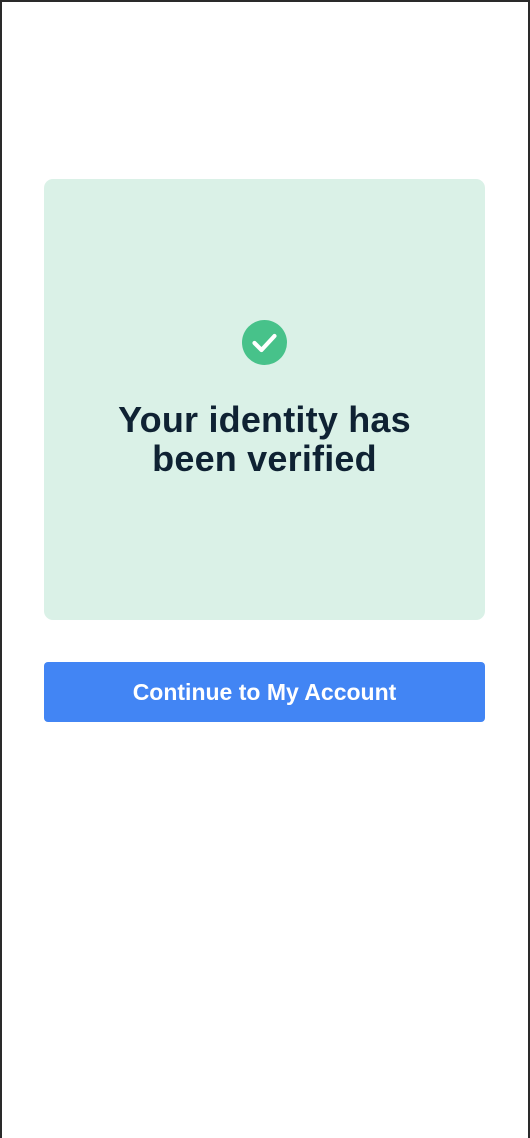 The image size is (530, 1138). I want to click on title-line-1: Your identity has, so click(264, 419).